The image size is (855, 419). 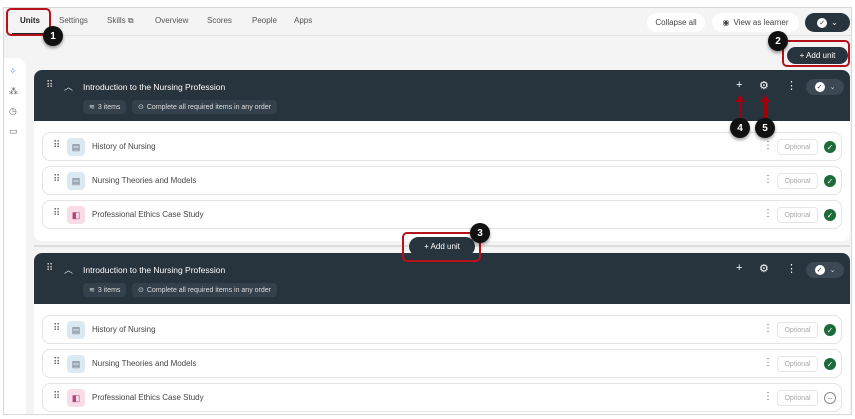 What do you see at coordinates (740, 128) in the screenshot?
I see `callout-4: 4` at bounding box center [740, 128].